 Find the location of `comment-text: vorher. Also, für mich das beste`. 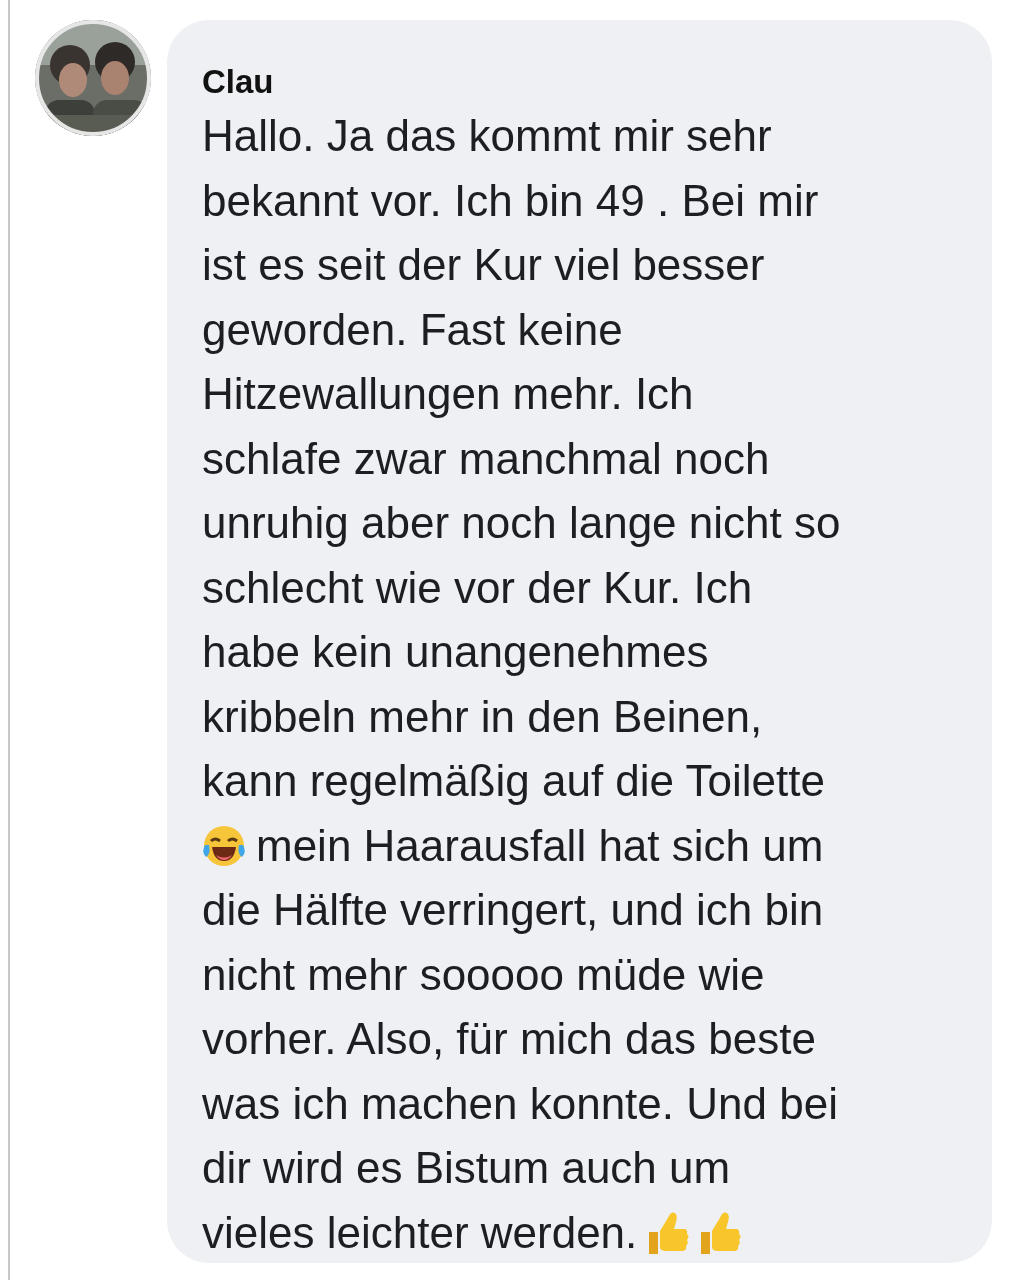

comment-text: vorher. Also, für mich das beste is located at coordinates (509, 1039).